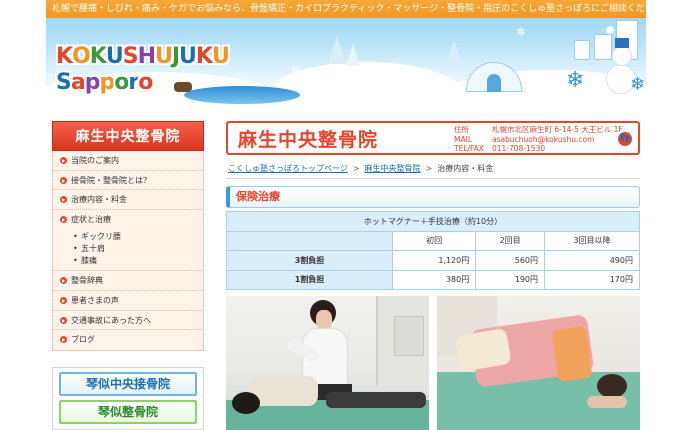 This screenshot has height=430, width=700. What do you see at coordinates (128, 340) in the screenshot?
I see `sidebar-item-blog: ブログ` at bounding box center [128, 340].